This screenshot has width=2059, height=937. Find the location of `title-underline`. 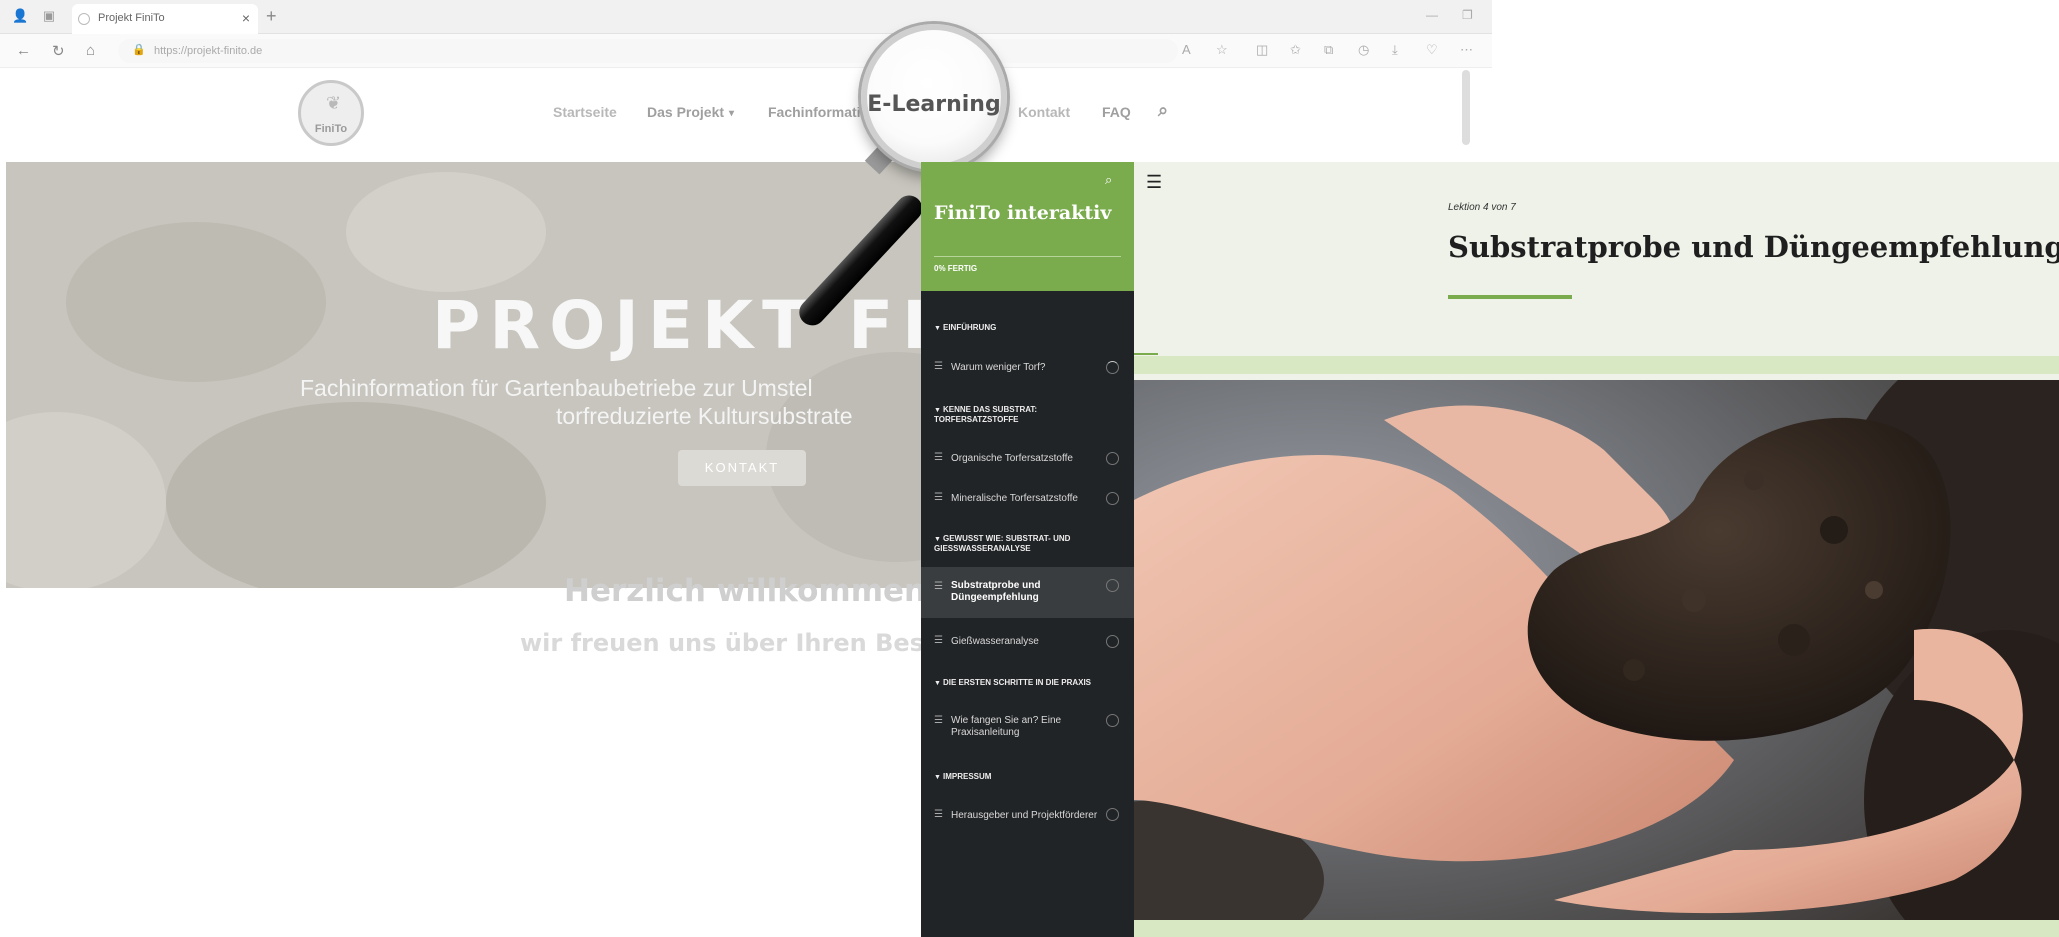

title-underline is located at coordinates (1510, 297).